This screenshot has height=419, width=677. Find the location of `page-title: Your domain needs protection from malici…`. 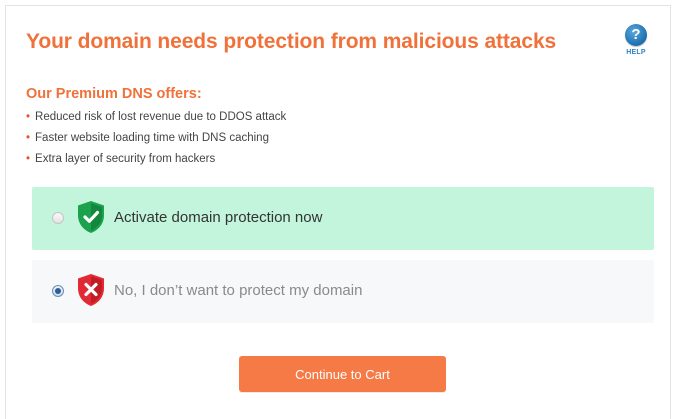

page-title: Your domain needs protection from malici… is located at coordinates (291, 41).